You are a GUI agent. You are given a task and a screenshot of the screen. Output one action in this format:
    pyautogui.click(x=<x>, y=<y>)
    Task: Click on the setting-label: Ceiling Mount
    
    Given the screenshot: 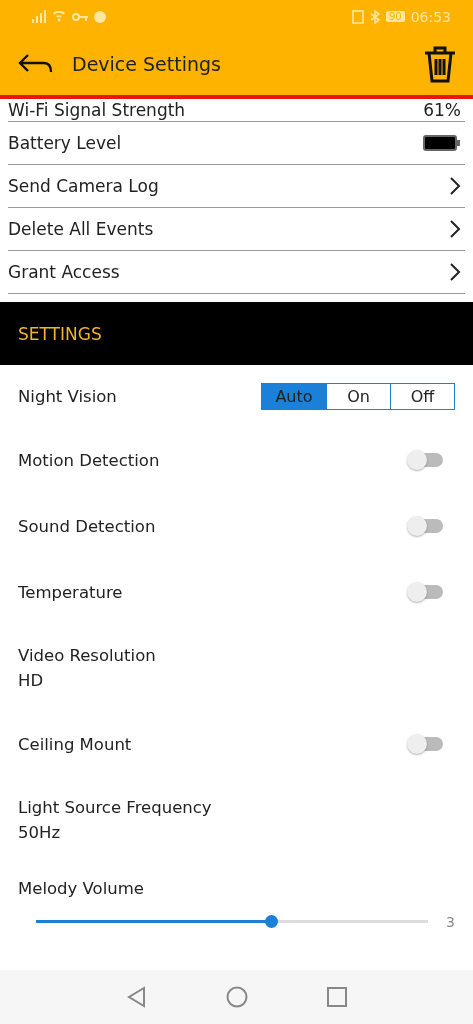 What is the action you would take?
    pyautogui.click(x=75, y=744)
    